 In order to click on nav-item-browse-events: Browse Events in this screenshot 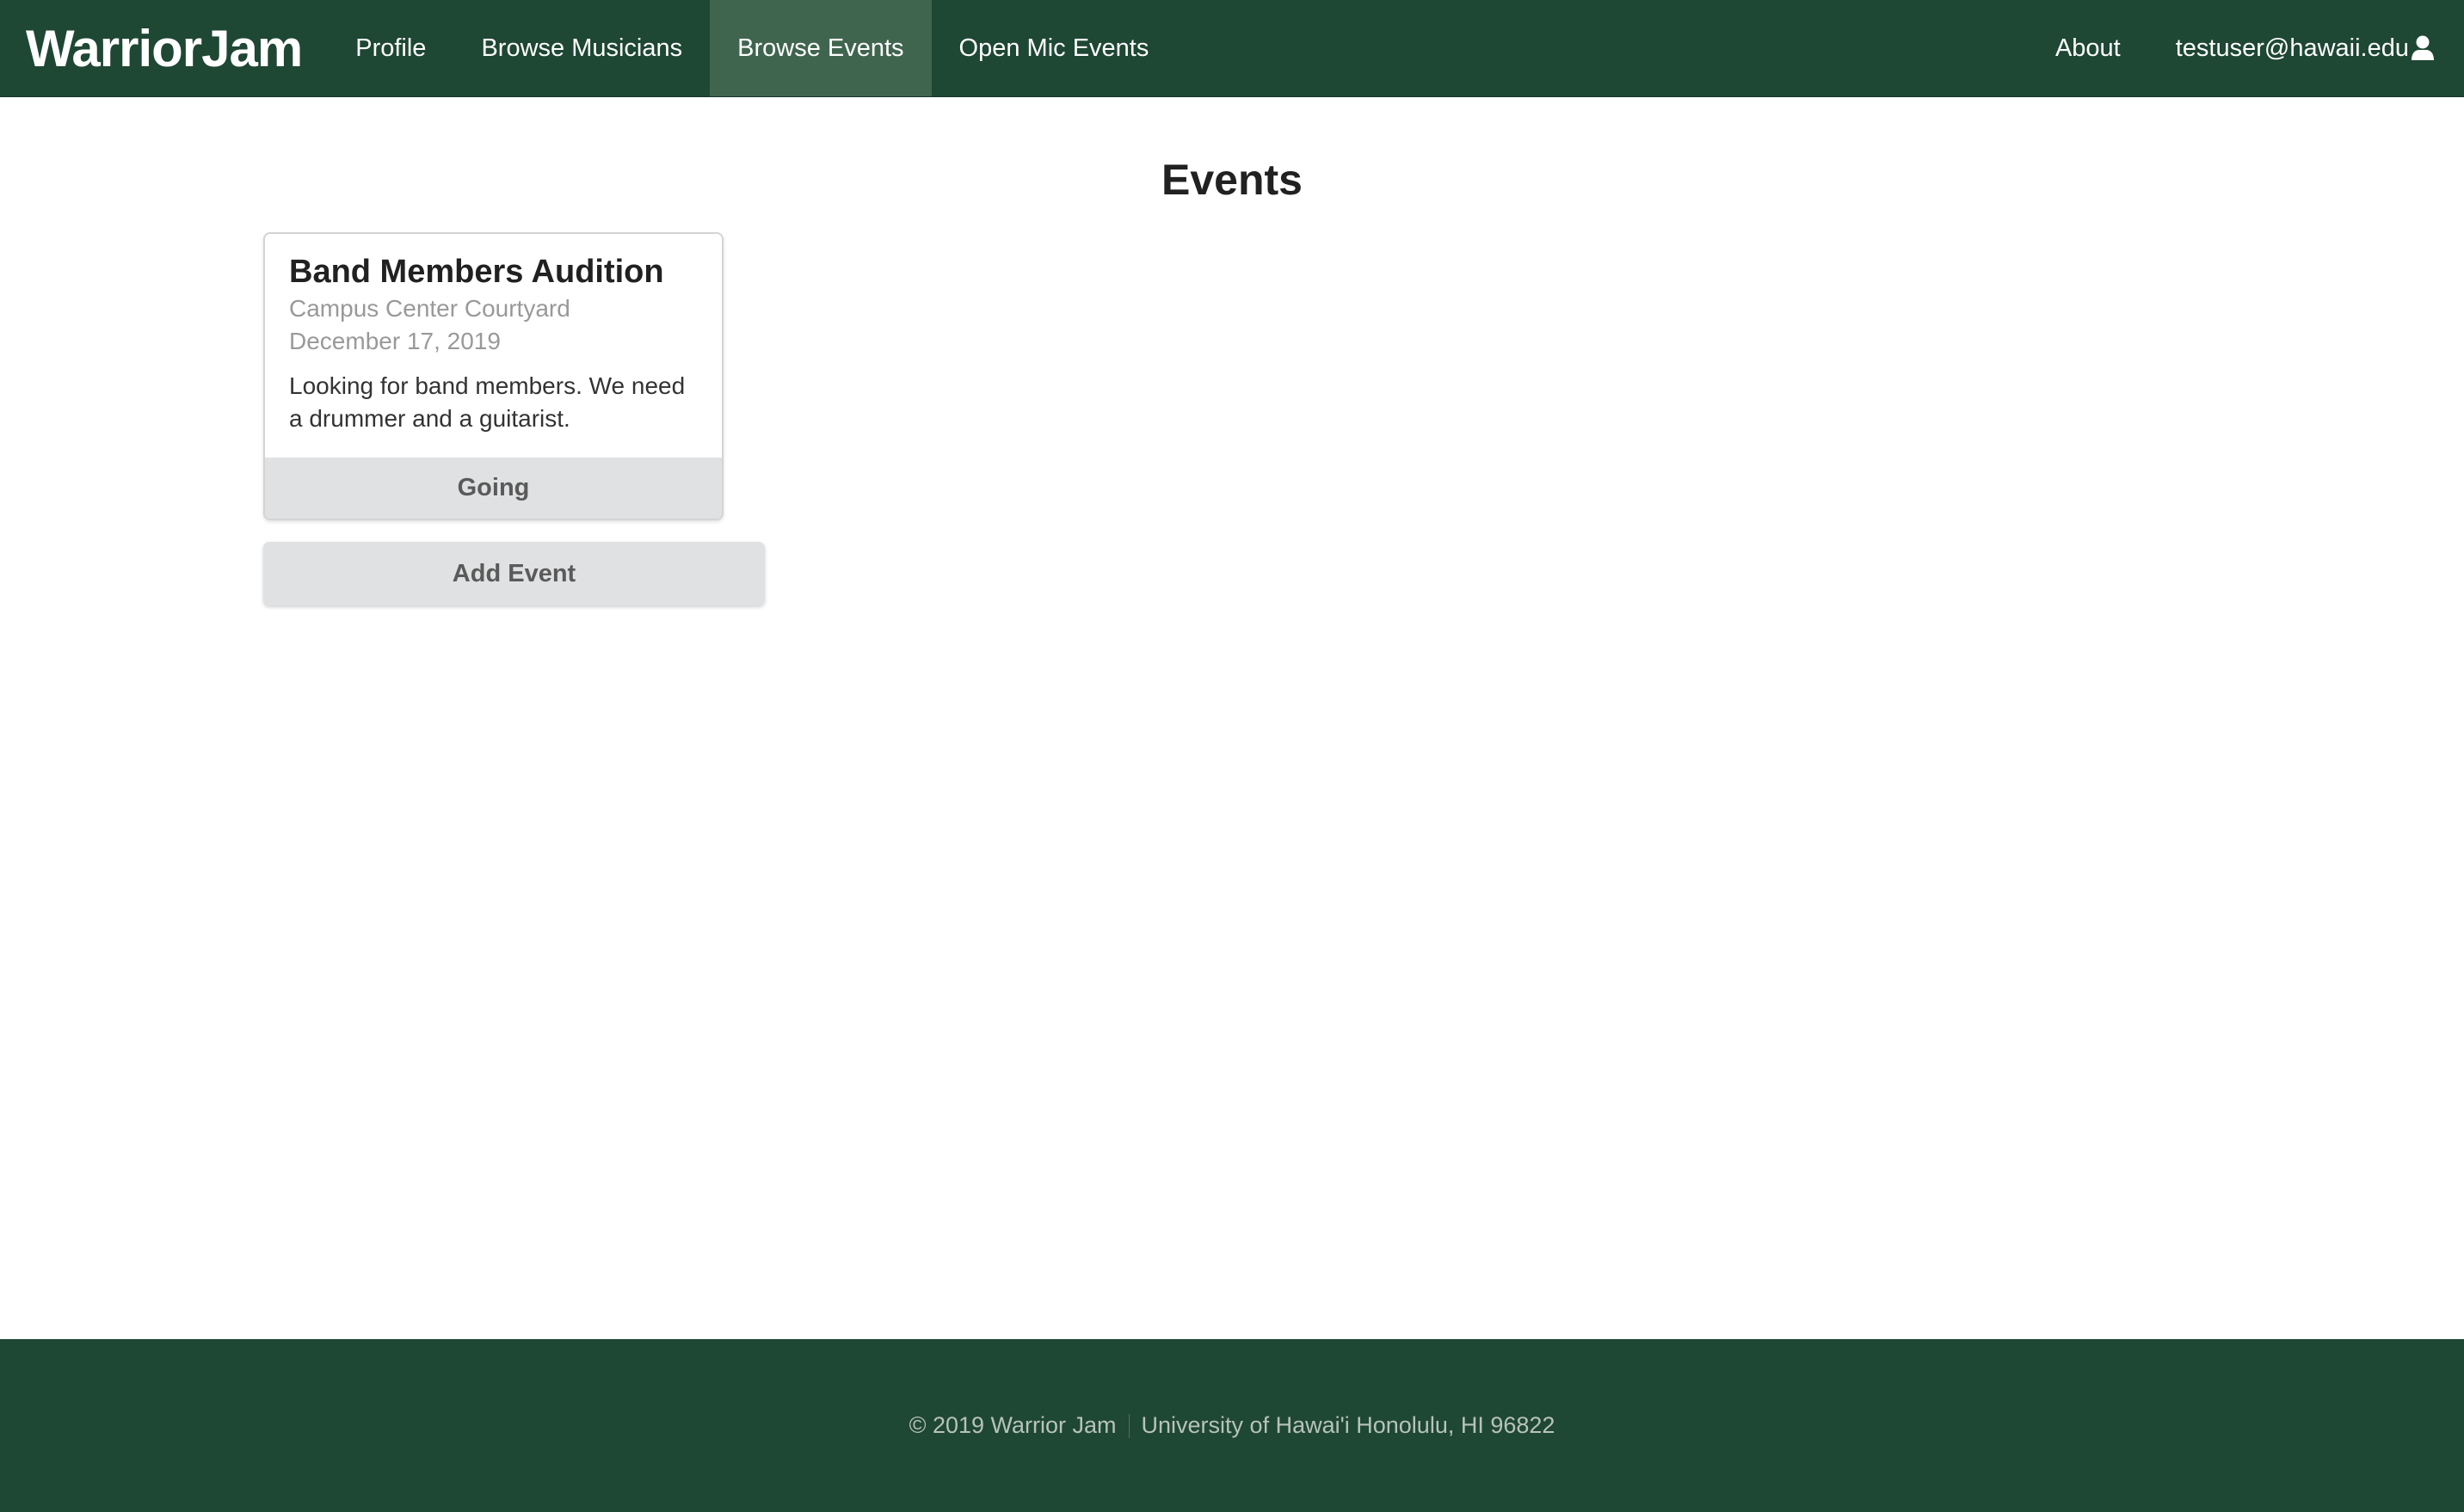, I will do `click(821, 48)`.